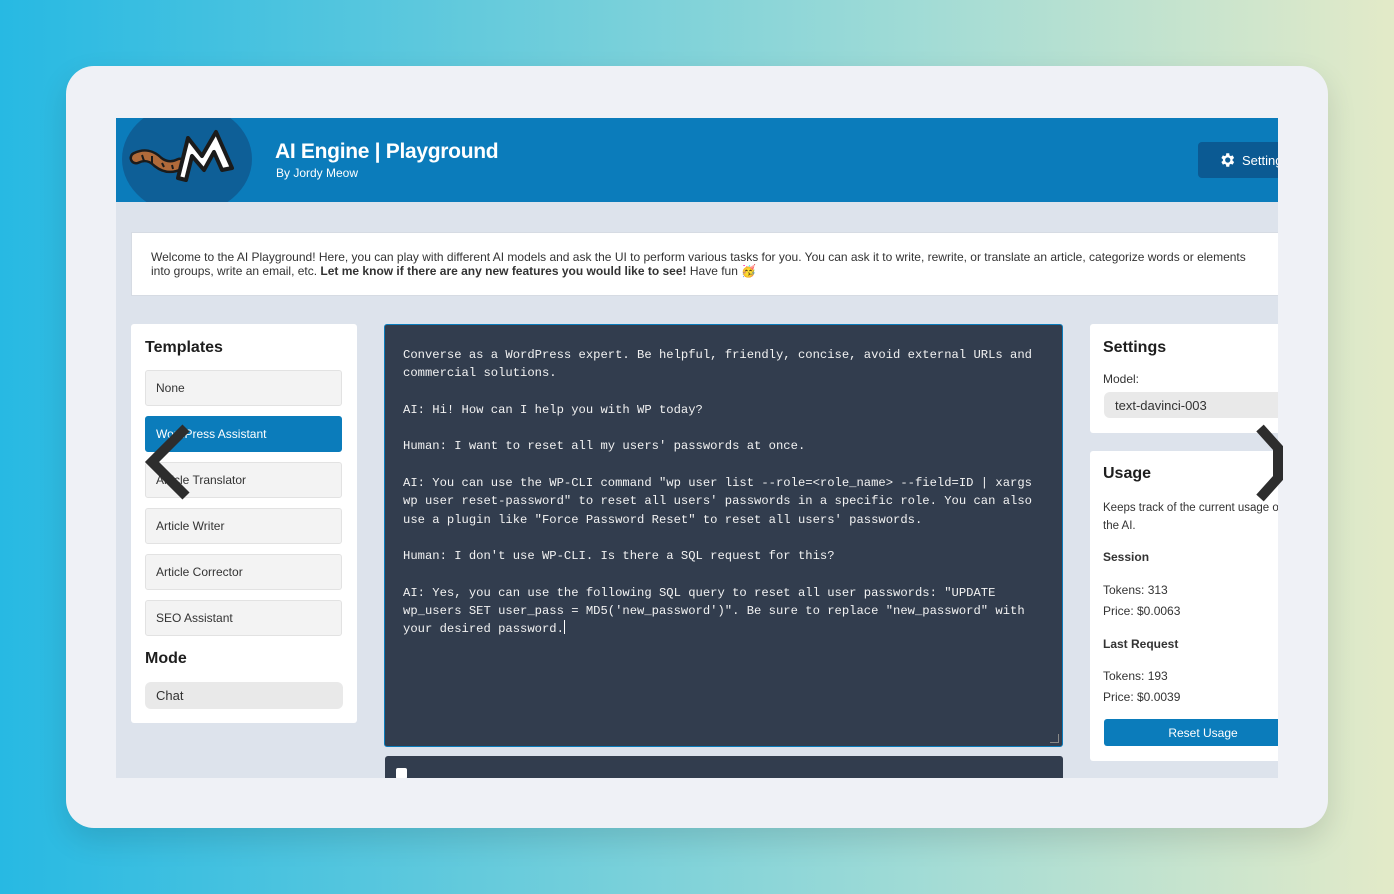 The width and height of the screenshot is (1394, 894). What do you see at coordinates (199, 572) in the screenshot?
I see `template-label: Article Corrector` at bounding box center [199, 572].